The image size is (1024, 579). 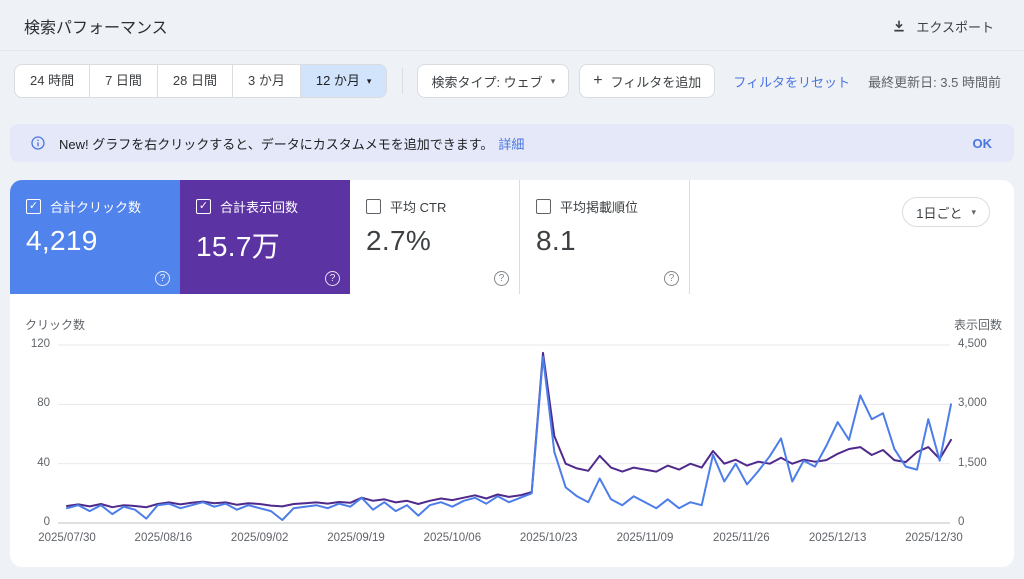 What do you see at coordinates (238, 246) in the screenshot?
I see `metric-value: 15.7万` at bounding box center [238, 246].